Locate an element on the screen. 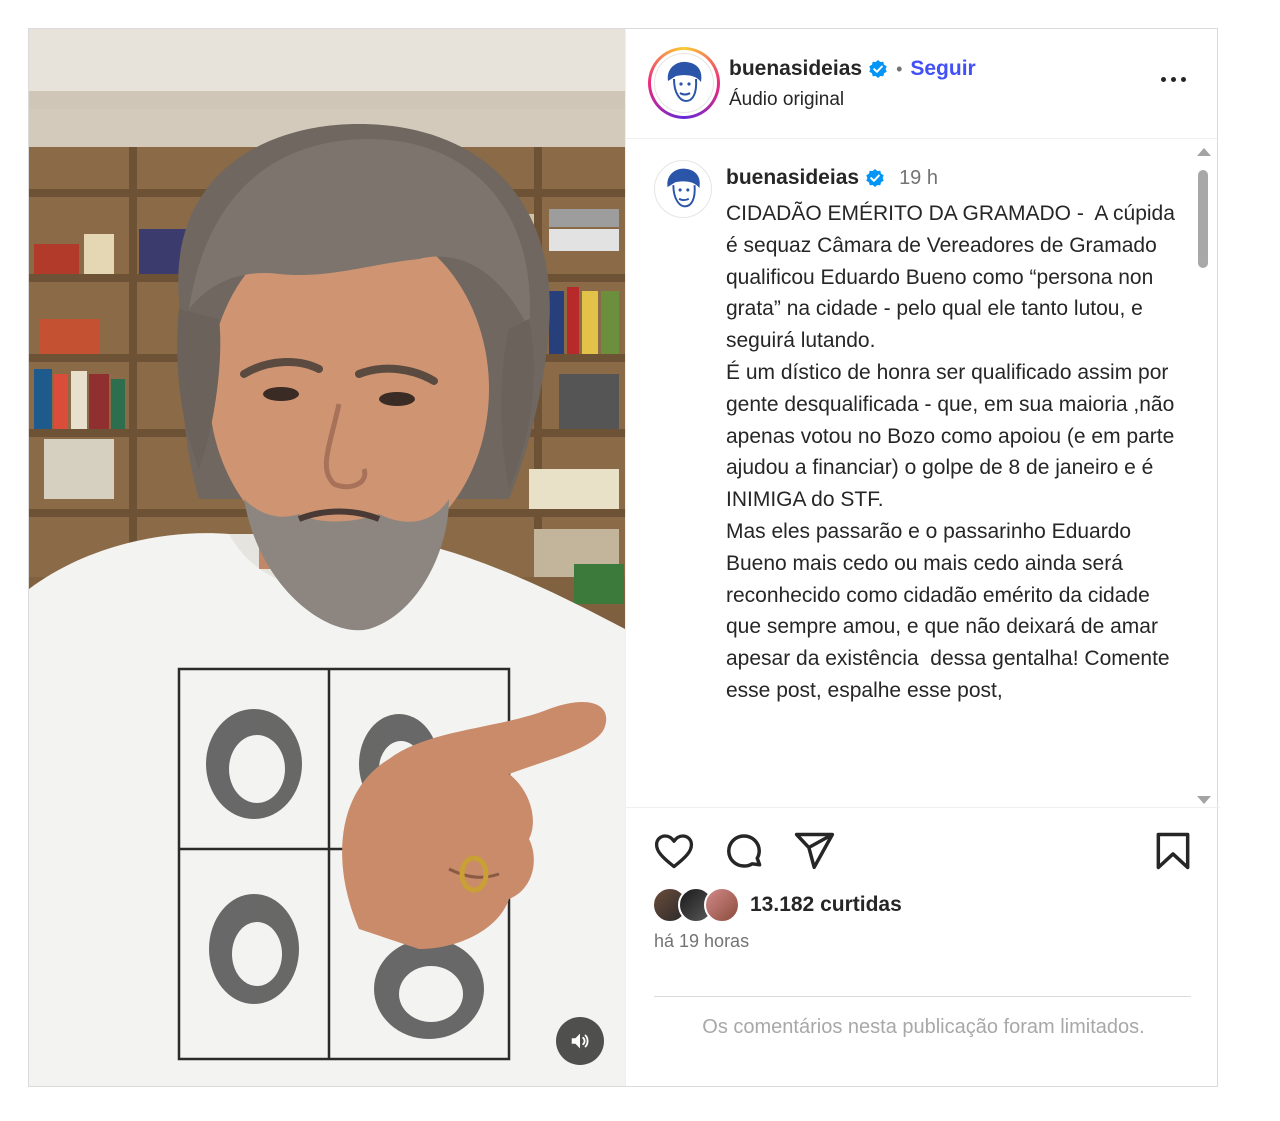 Image resolution: width=1280 pixels, height=1121 pixels. scroll-up-arrow-icon is located at coordinates (1204, 152).